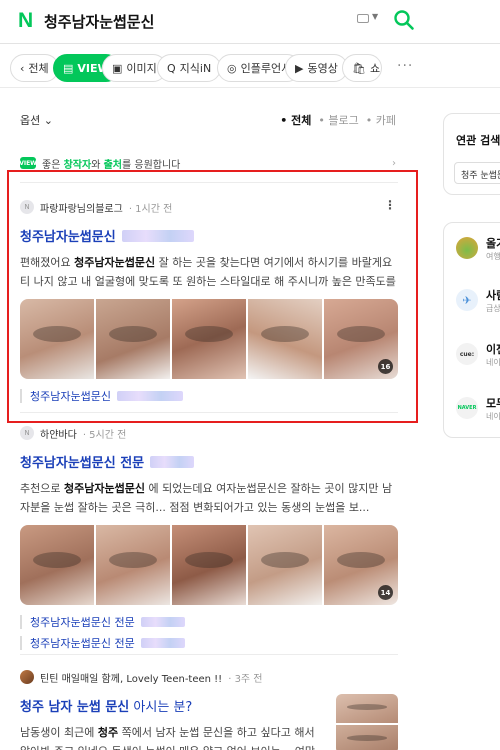  What do you see at coordinates (209, 461) in the screenshot?
I see `post-title: 청주남자눈썹문신 전문` at bounding box center [209, 461].